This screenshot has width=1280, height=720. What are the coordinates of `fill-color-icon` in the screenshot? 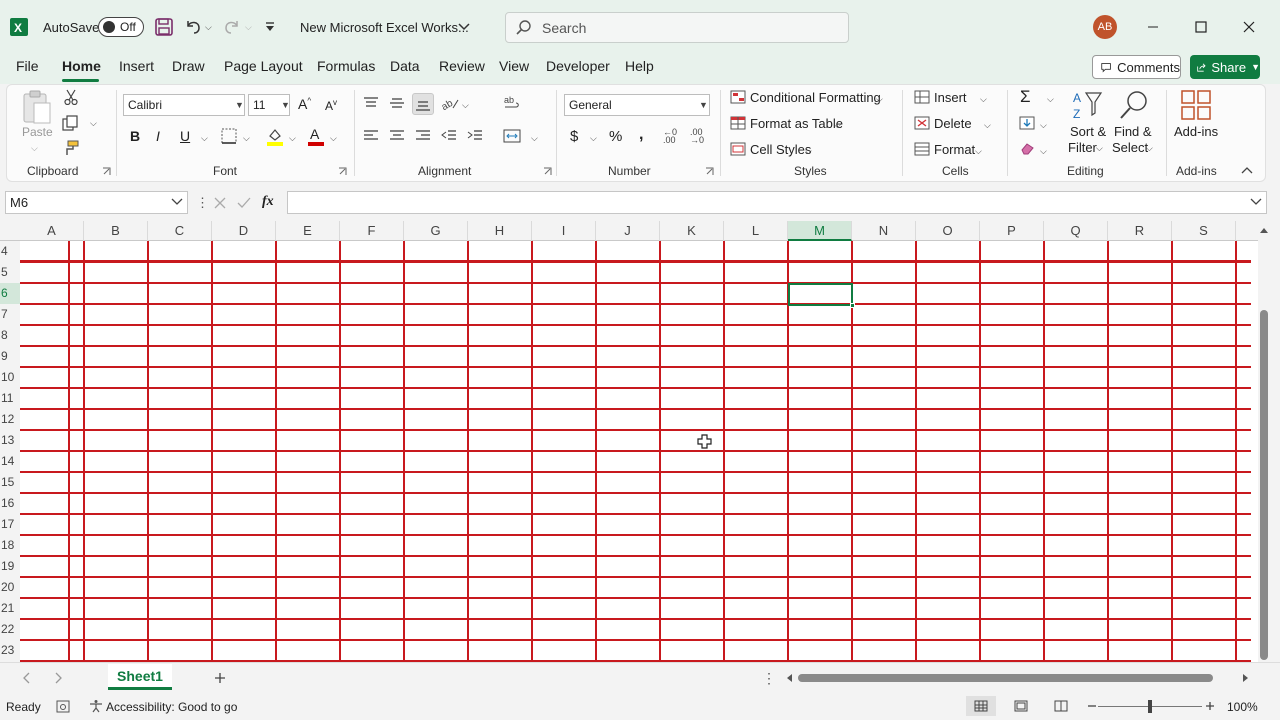 It's located at (275, 136).